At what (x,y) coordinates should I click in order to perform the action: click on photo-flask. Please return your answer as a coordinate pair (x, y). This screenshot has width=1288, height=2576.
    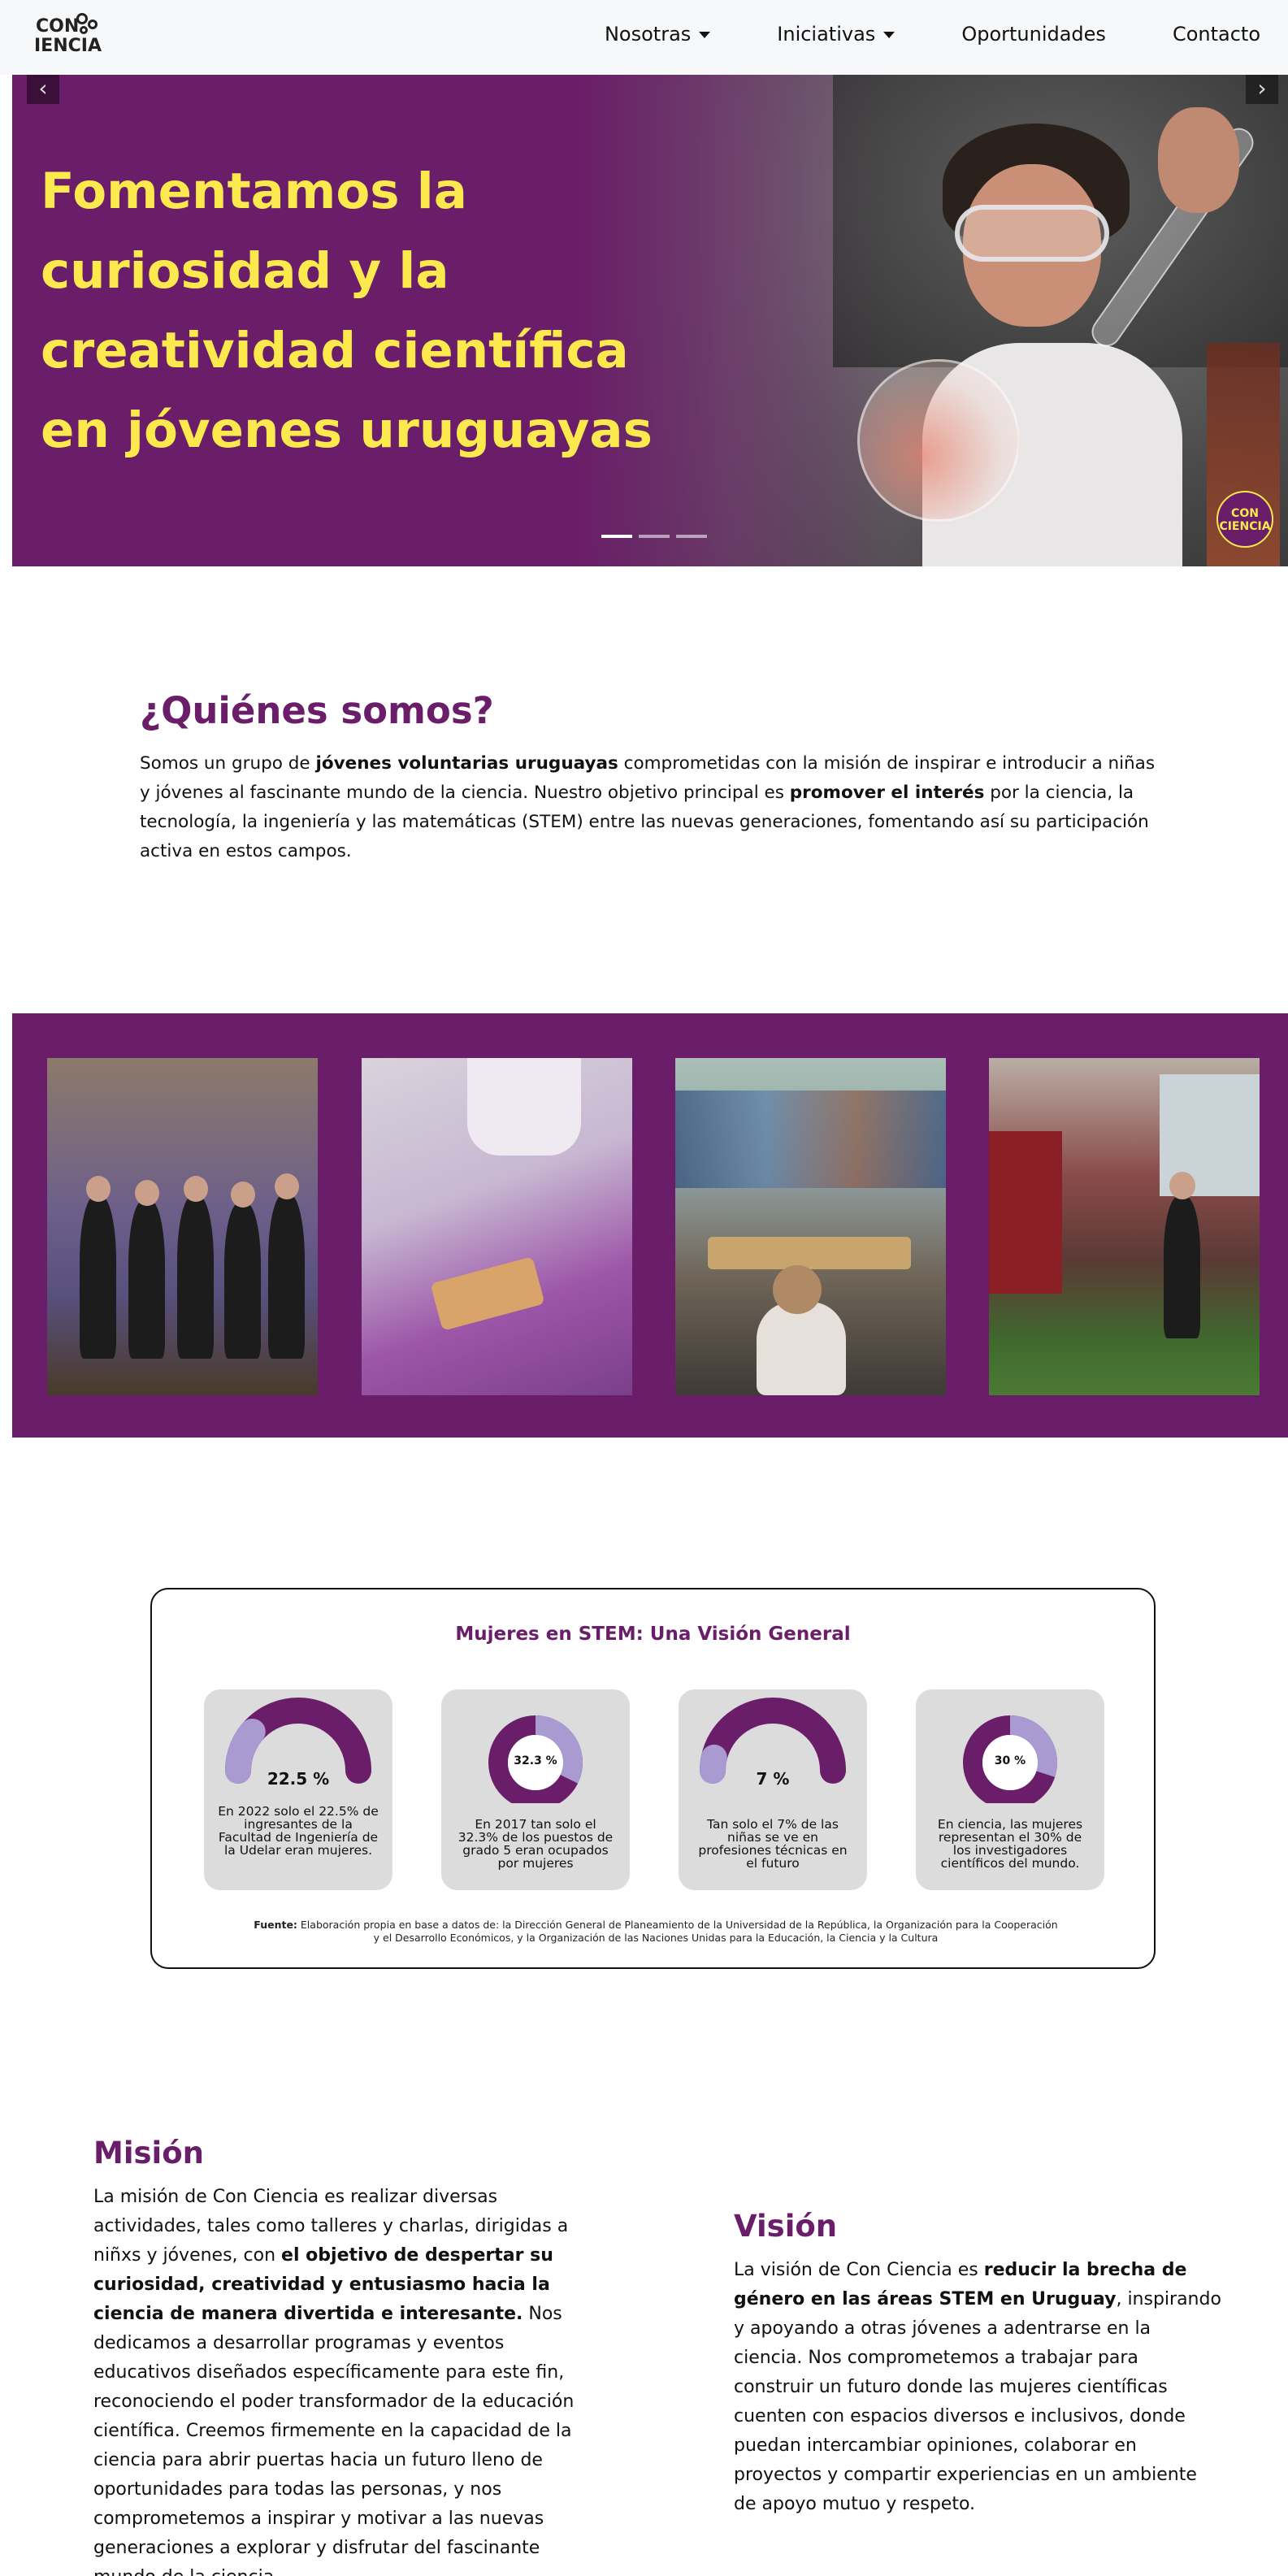
    Looking at the image, I should click on (939, 440).